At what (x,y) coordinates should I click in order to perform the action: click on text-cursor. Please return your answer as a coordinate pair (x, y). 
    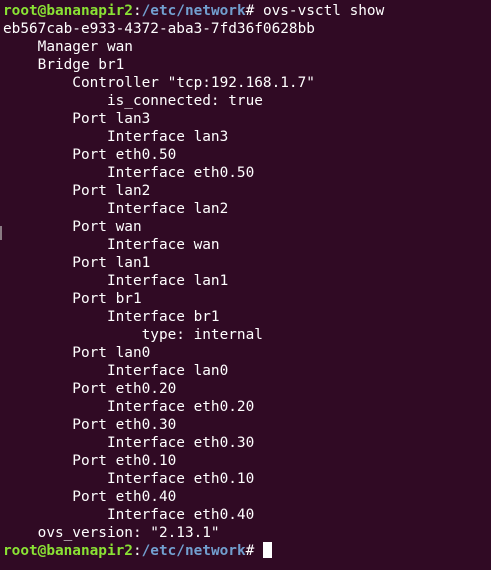
    Looking at the image, I should click on (267, 550).